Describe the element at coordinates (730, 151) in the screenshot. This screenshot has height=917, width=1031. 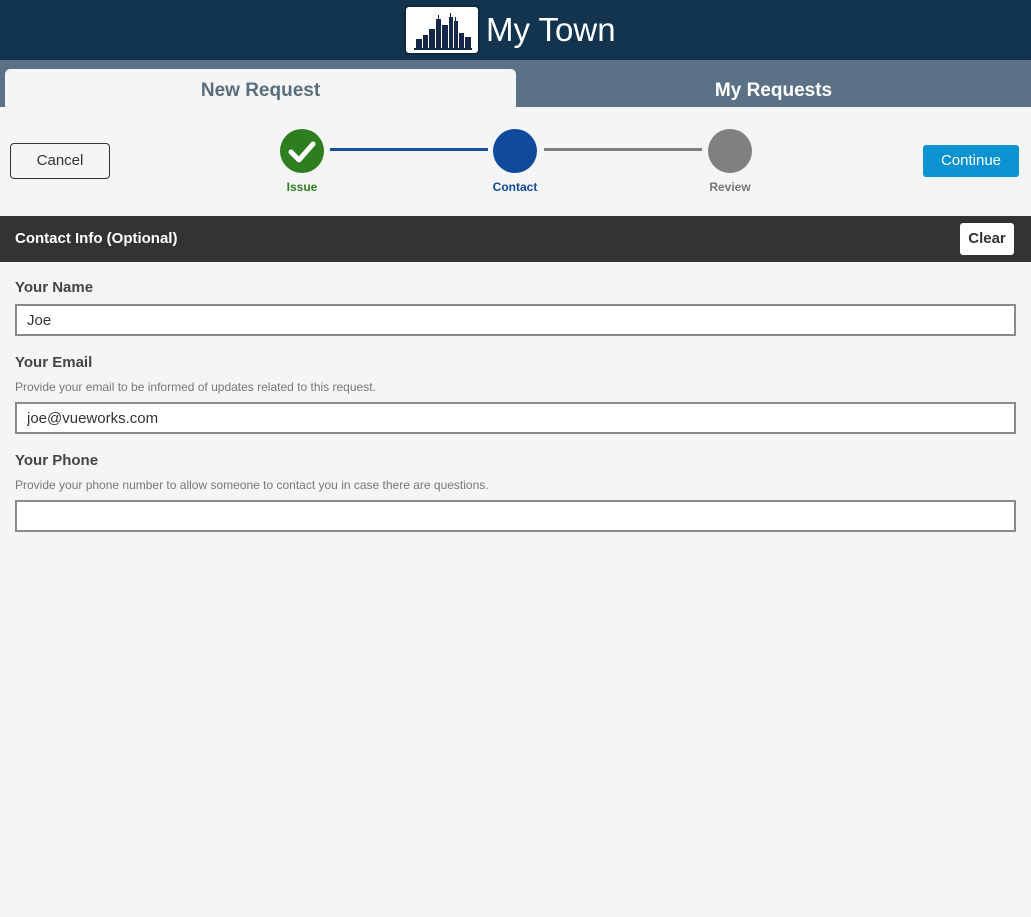
I see `step-review-pending` at that location.